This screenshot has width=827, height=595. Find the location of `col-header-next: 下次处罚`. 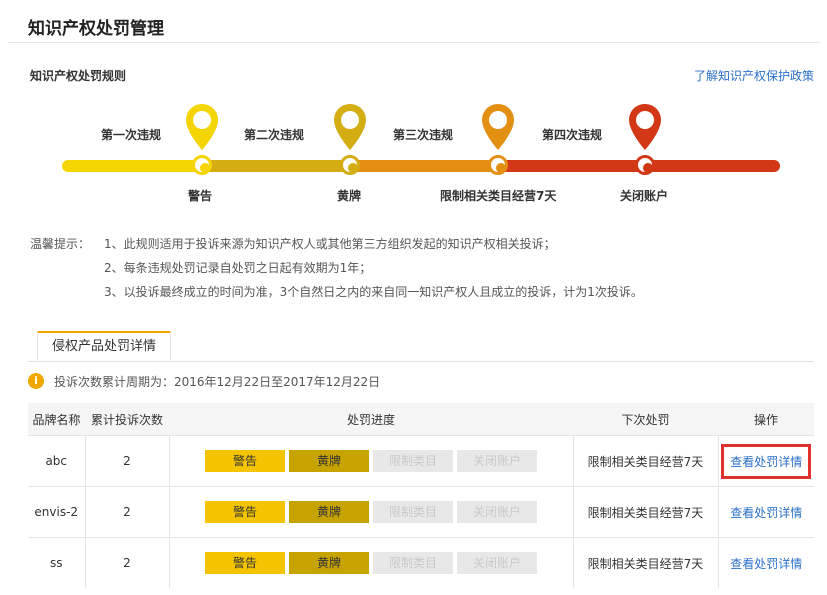

col-header-next: 下次处罚 is located at coordinates (645, 419).